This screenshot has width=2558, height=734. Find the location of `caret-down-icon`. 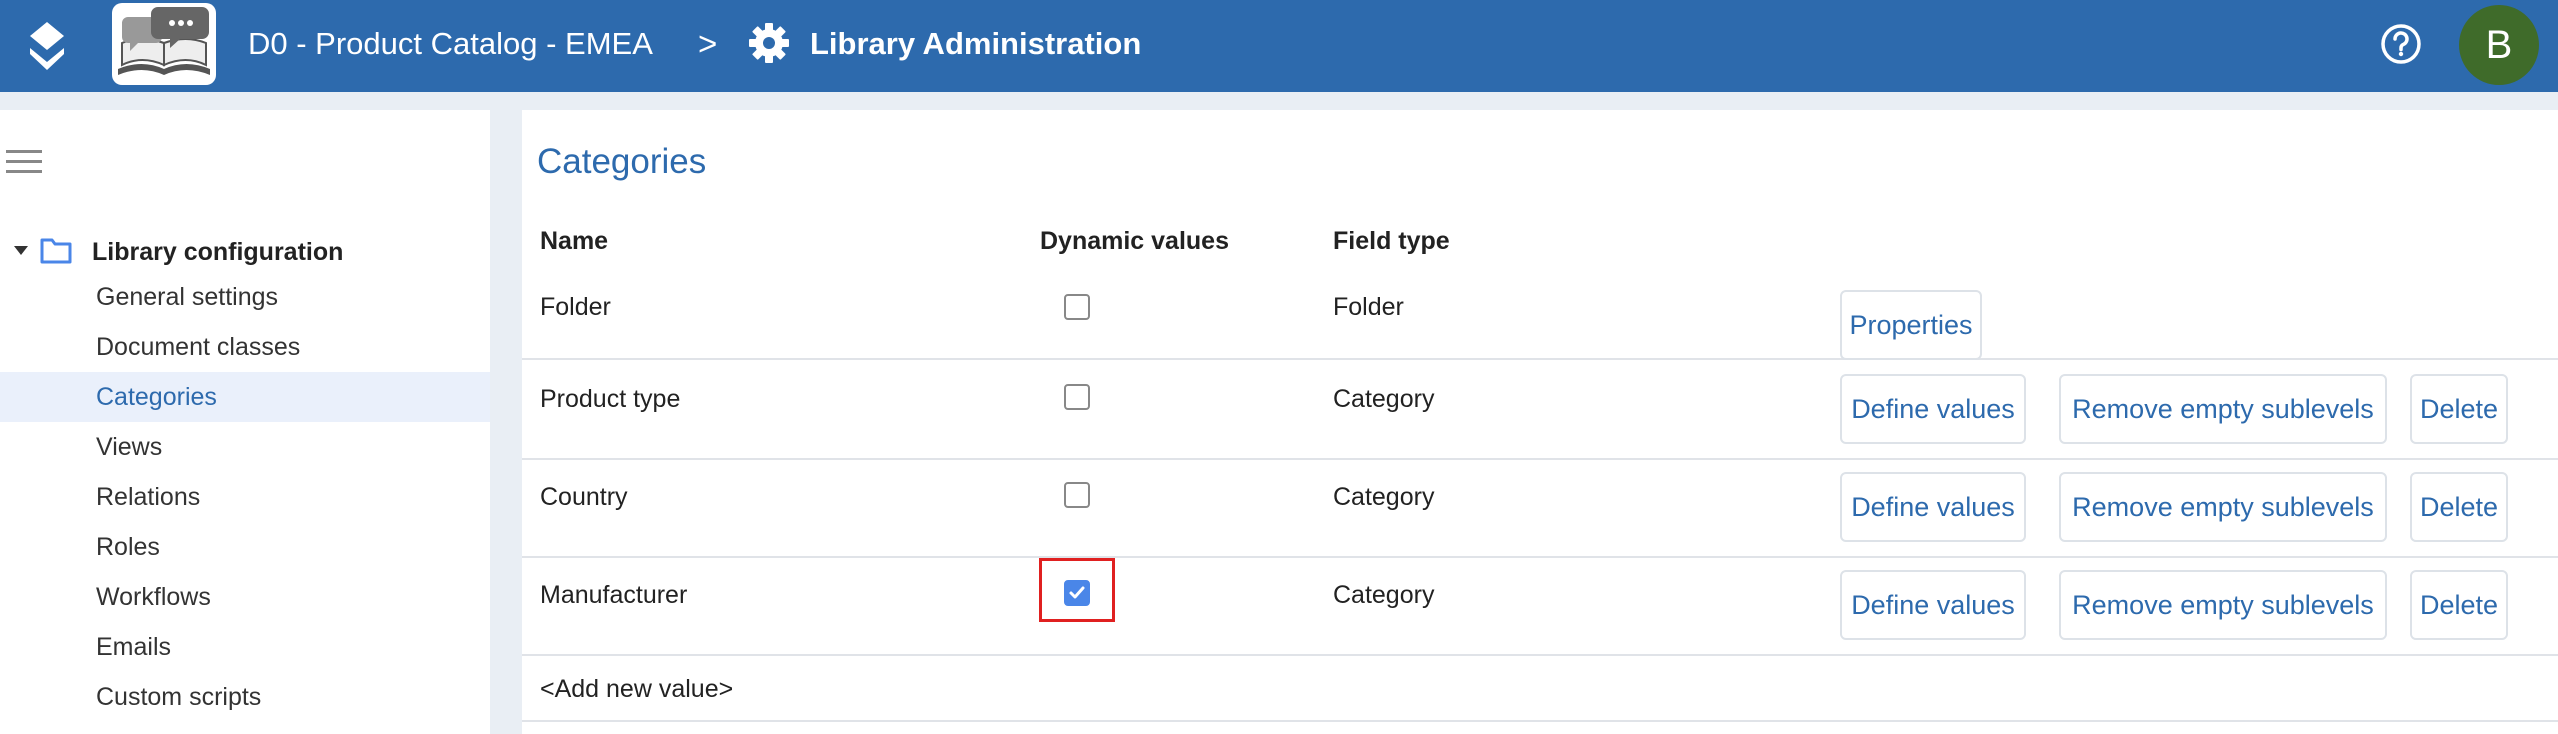

caret-down-icon is located at coordinates (21, 250).